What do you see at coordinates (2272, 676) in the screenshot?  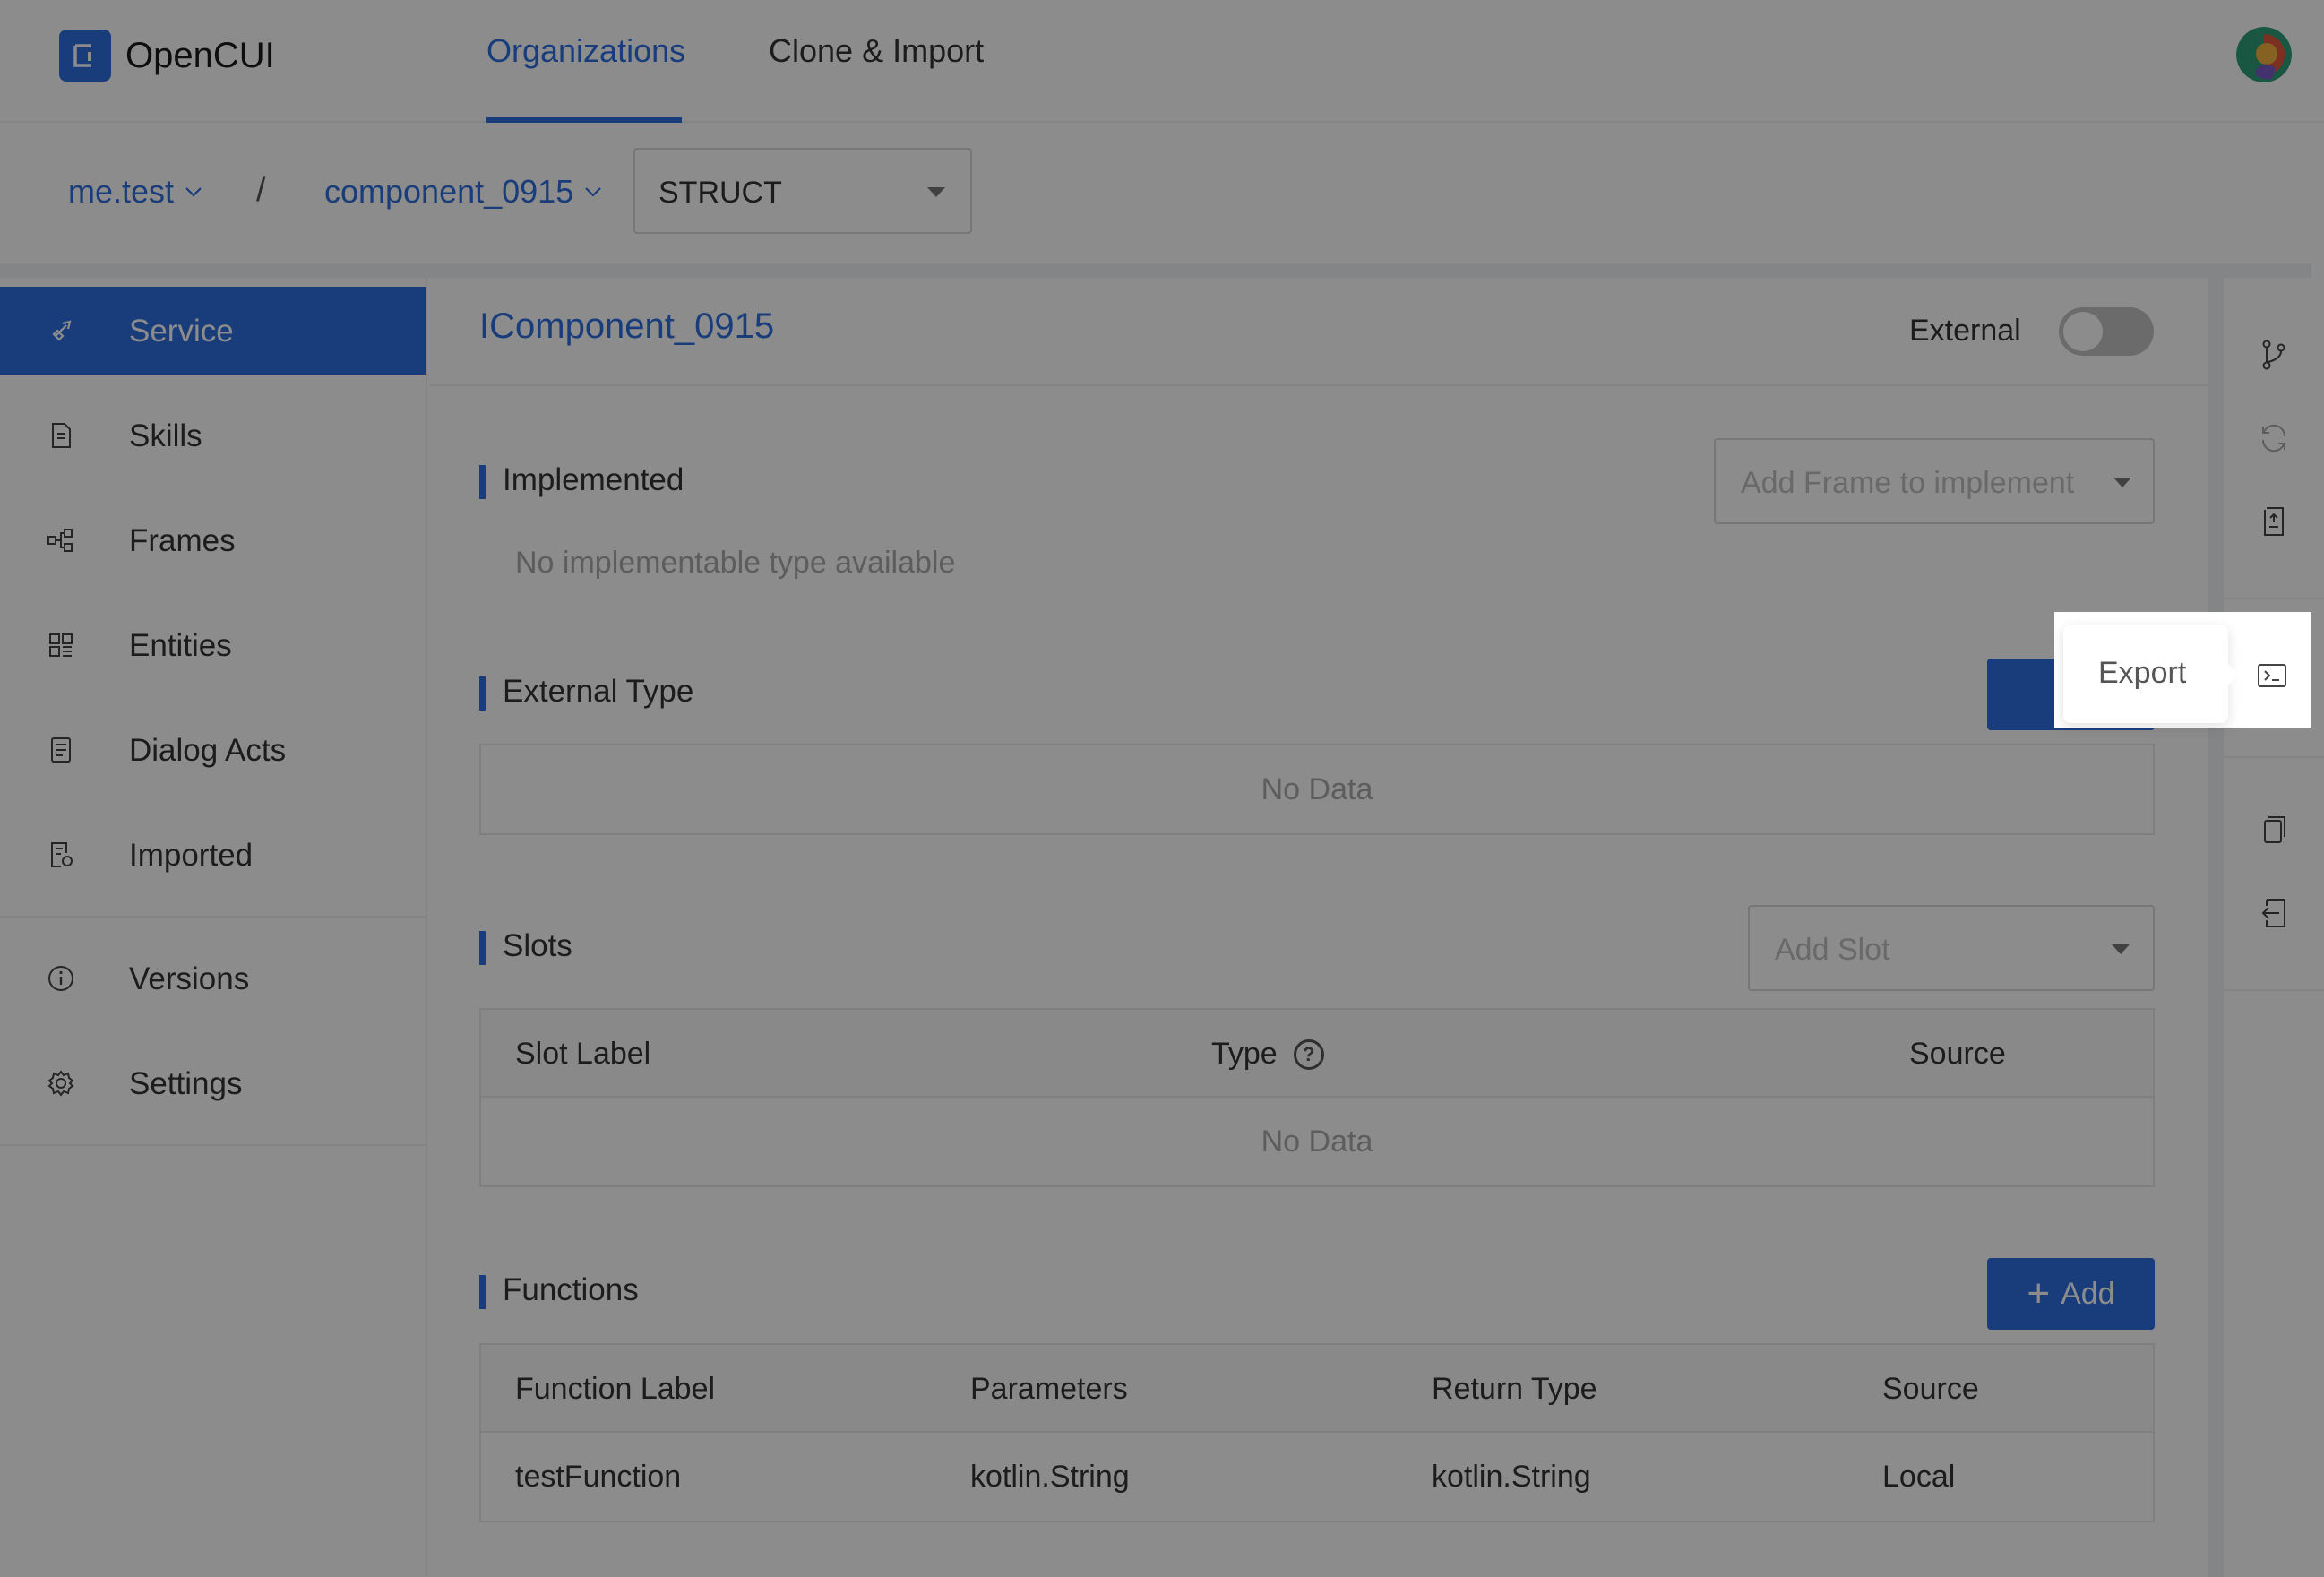 I see `export-icon` at bounding box center [2272, 676].